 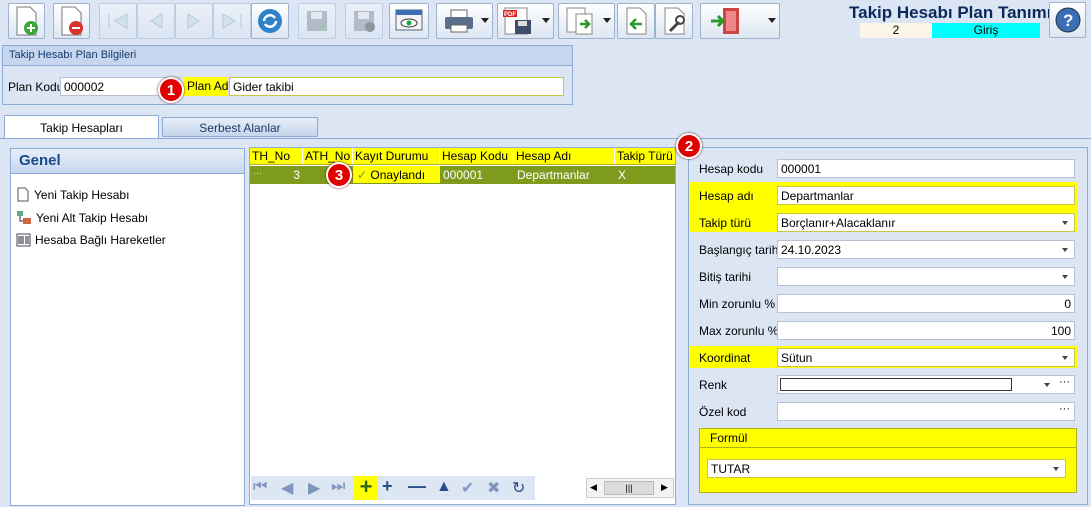 What do you see at coordinates (477, 174) in the screenshot?
I see `cell-hesap-kodu: 000001` at bounding box center [477, 174].